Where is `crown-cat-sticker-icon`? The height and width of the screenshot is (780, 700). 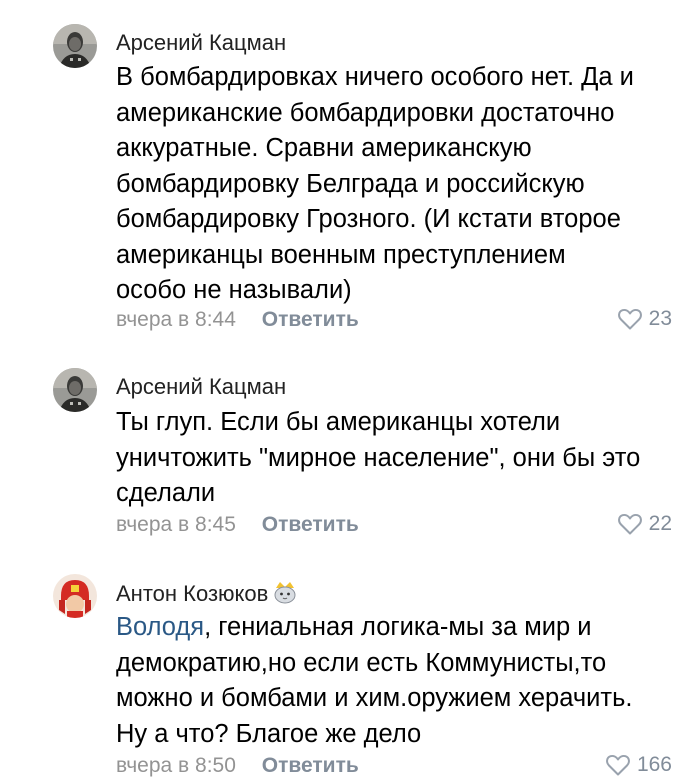 crown-cat-sticker-icon is located at coordinates (285, 595).